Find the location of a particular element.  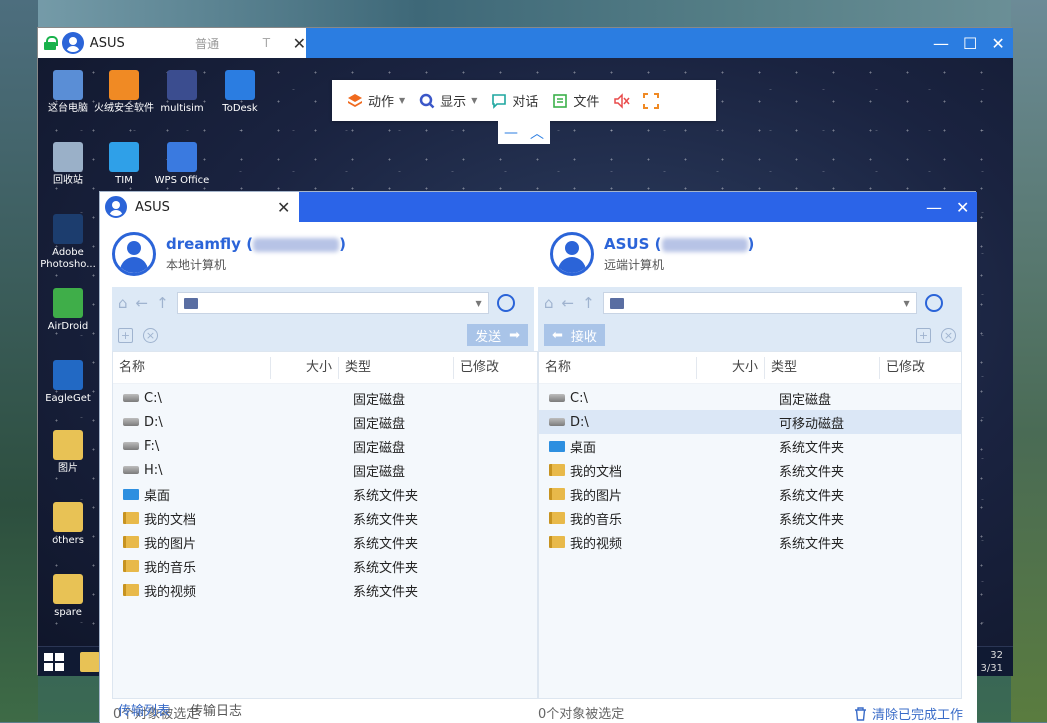

desktop-icon: others is located at coordinates (68, 524).